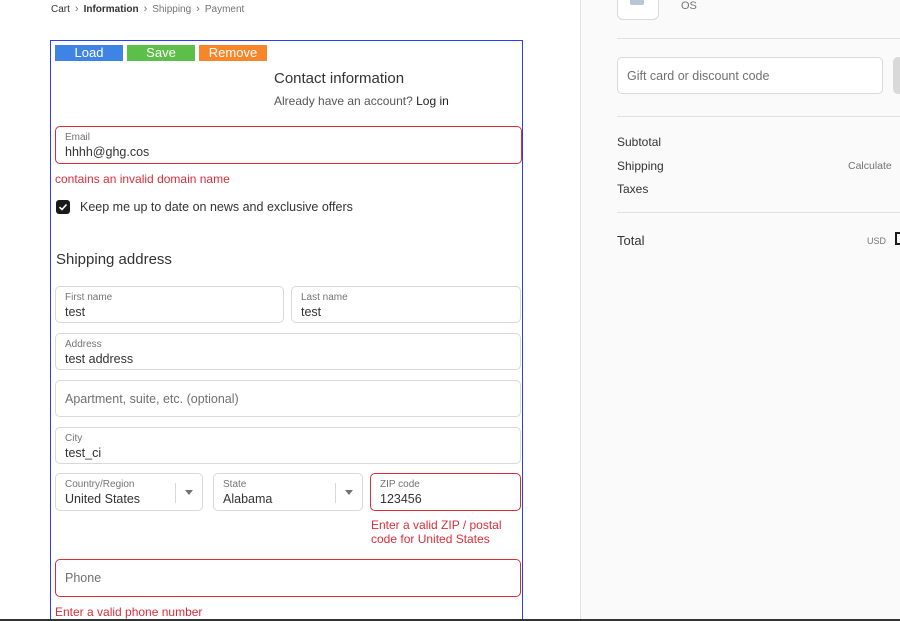 The image size is (900, 621). Describe the element at coordinates (100, 484) in the screenshot. I see `country-label: Country/Region` at that location.